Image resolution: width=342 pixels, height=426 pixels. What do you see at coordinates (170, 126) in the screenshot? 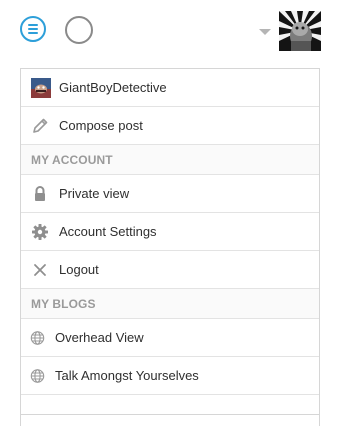
I see `menu-item-compose: Compose post` at bounding box center [170, 126].